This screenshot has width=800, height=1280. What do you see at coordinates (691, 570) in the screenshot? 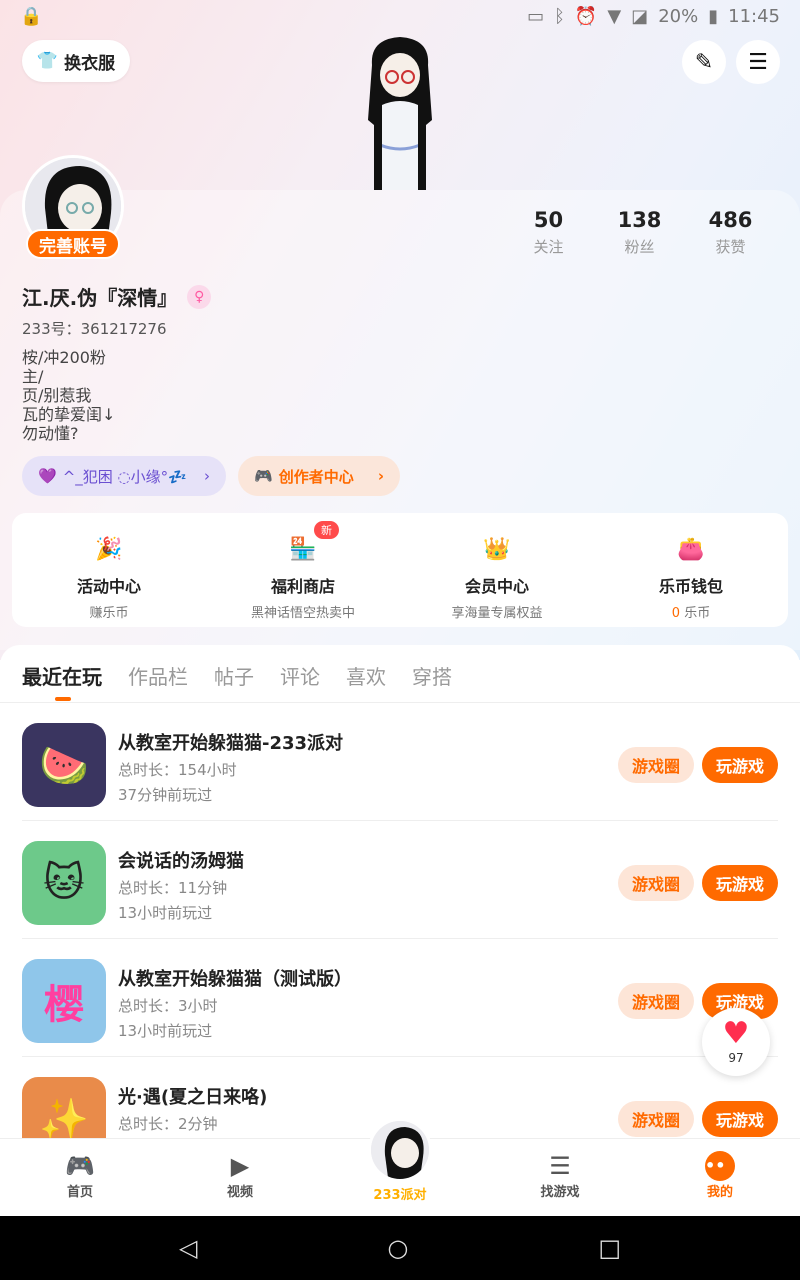
I see `feature-wallet: 👛 乐币钱包 0 乐币` at bounding box center [691, 570].